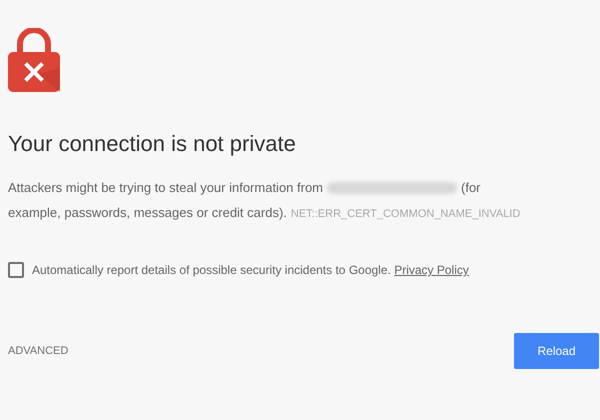  I want to click on padlock-error-icon, so click(34, 60).